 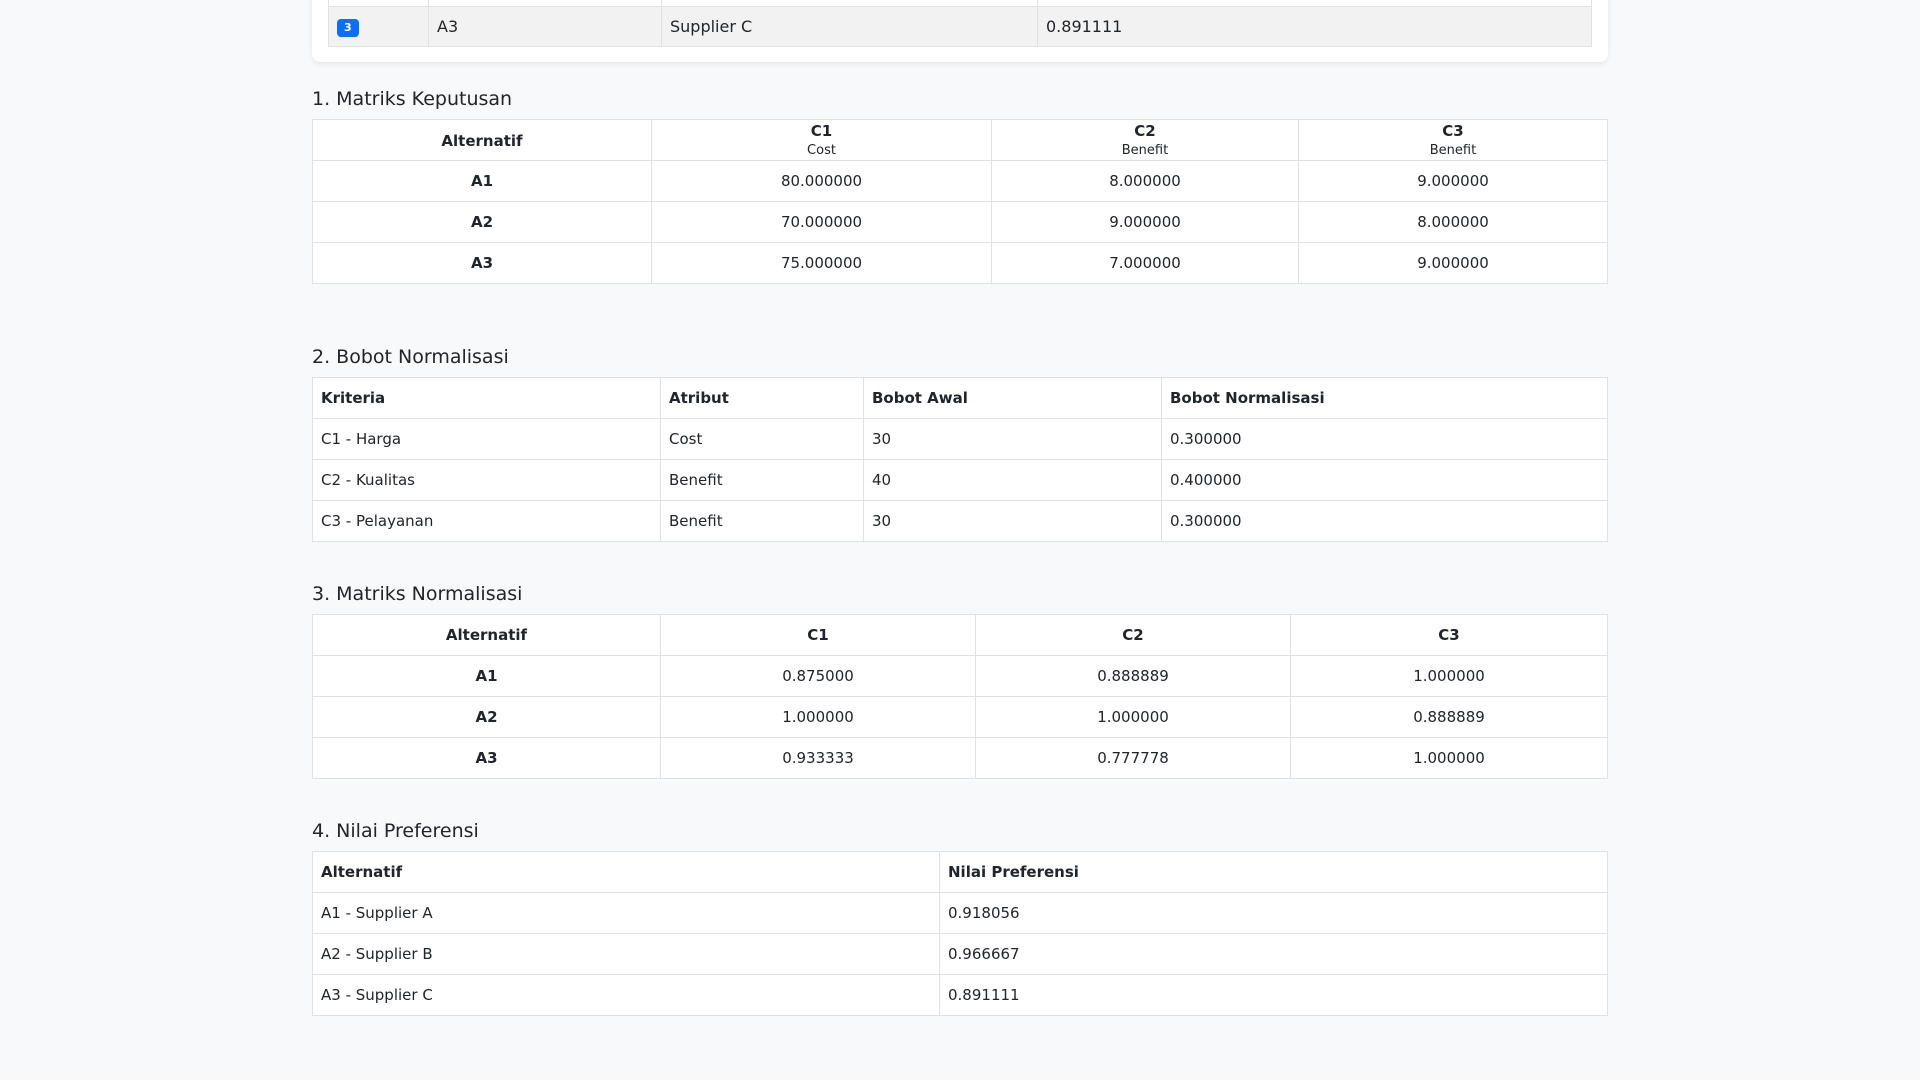 I want to click on normalized-matrix-title: 3. Matriks Normalisasi, so click(x=417, y=594).